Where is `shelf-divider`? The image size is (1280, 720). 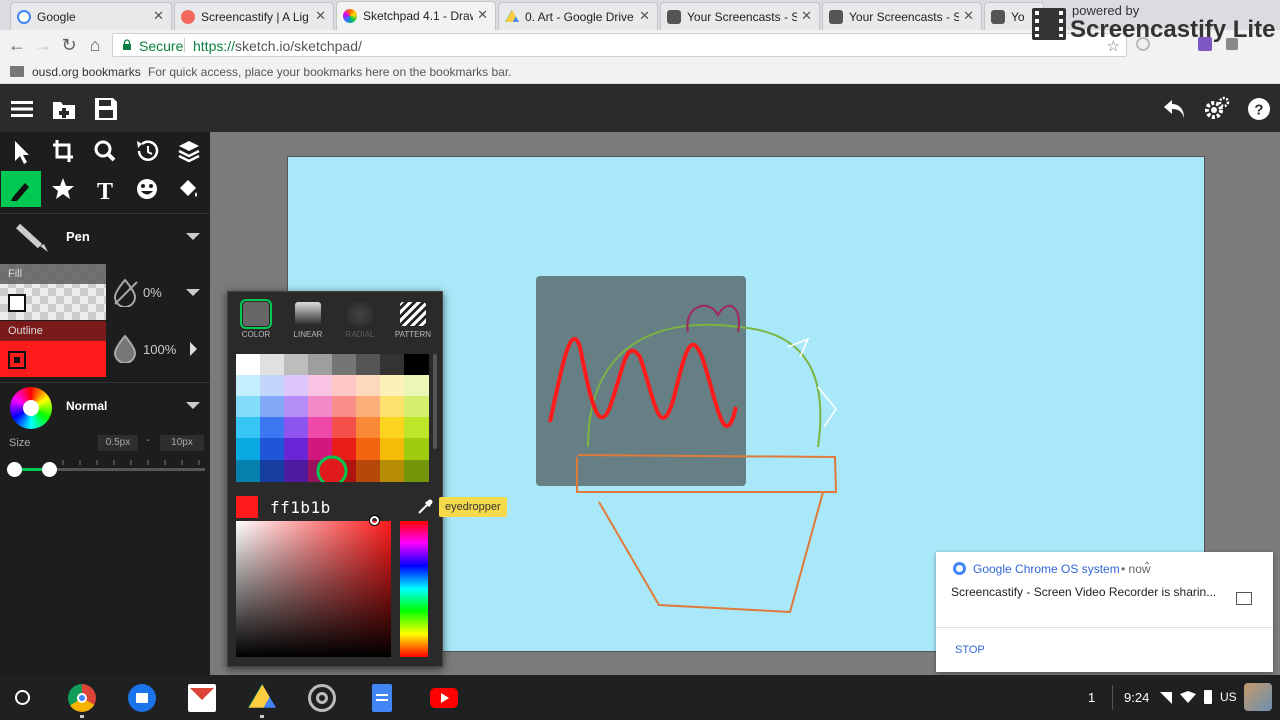
shelf-divider is located at coordinates (1112, 697).